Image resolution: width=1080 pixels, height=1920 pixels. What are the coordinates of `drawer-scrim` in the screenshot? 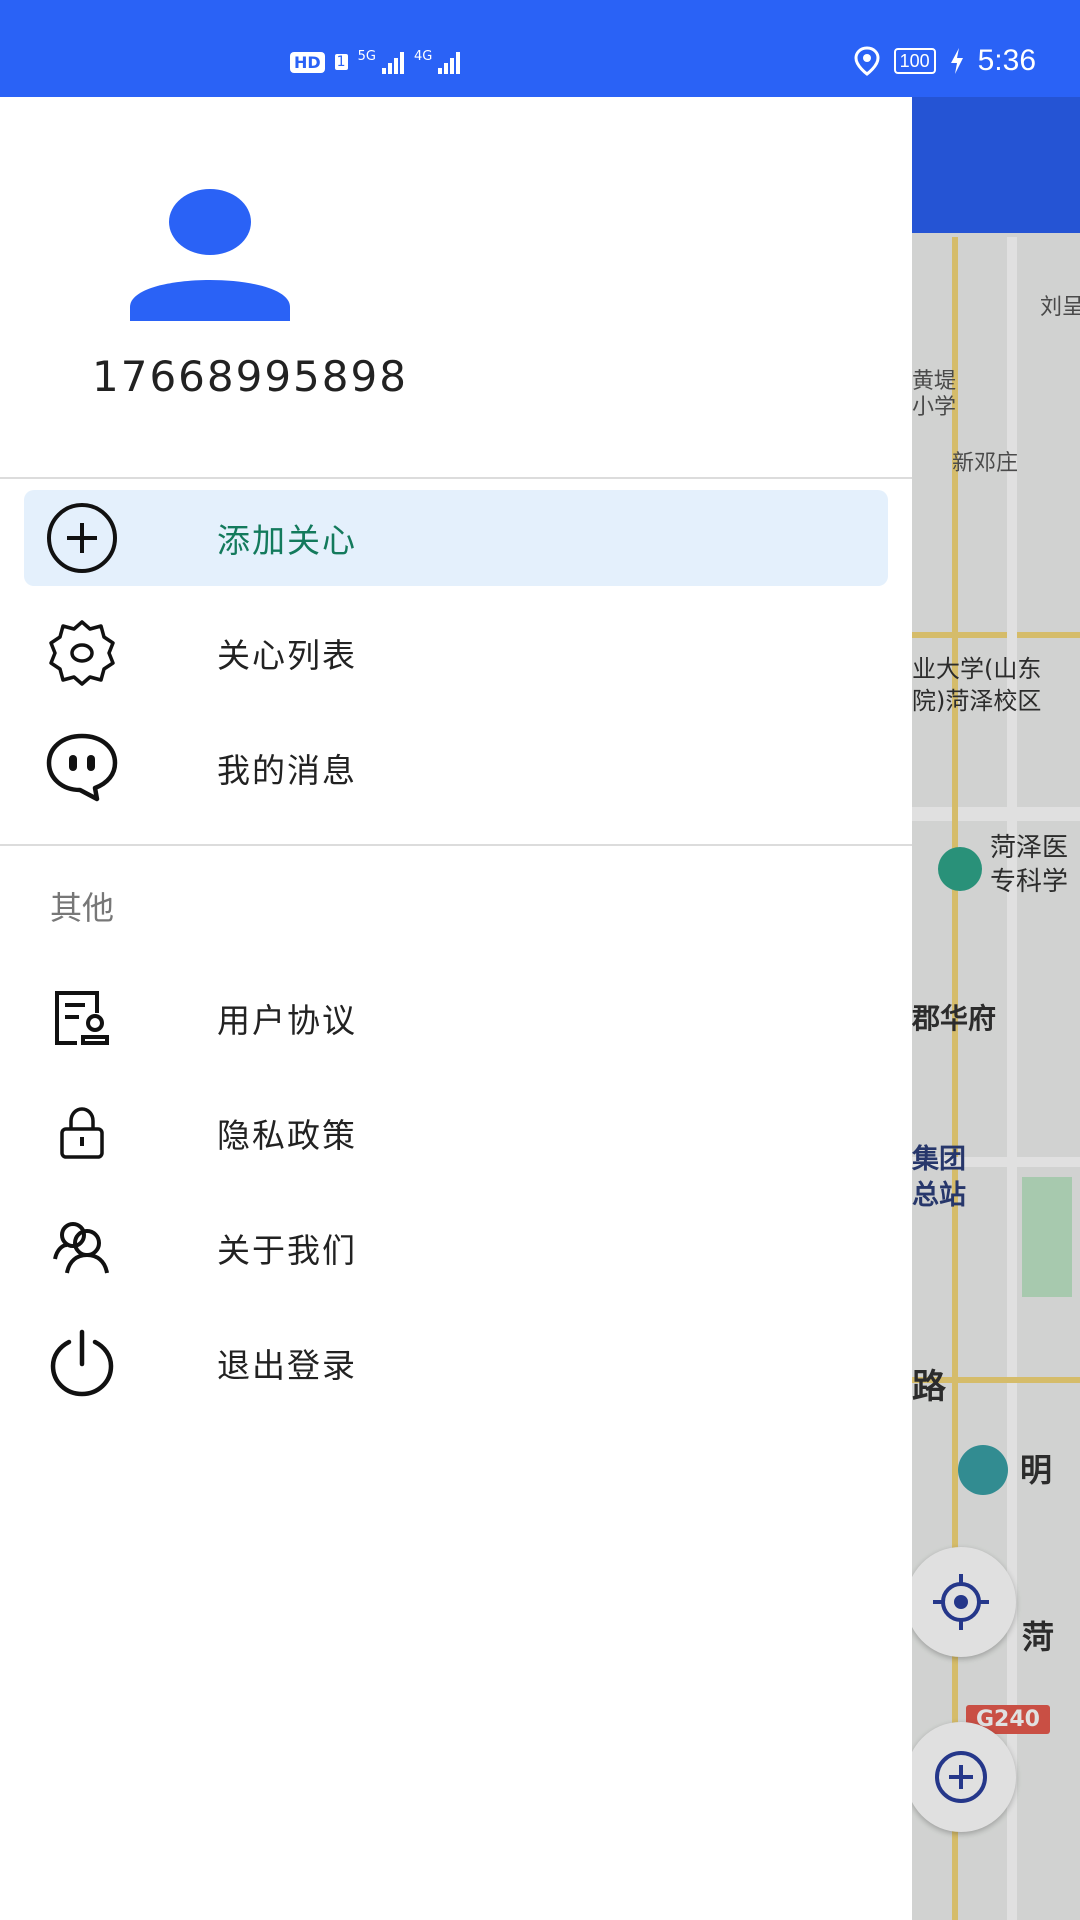 It's located at (996, 1008).